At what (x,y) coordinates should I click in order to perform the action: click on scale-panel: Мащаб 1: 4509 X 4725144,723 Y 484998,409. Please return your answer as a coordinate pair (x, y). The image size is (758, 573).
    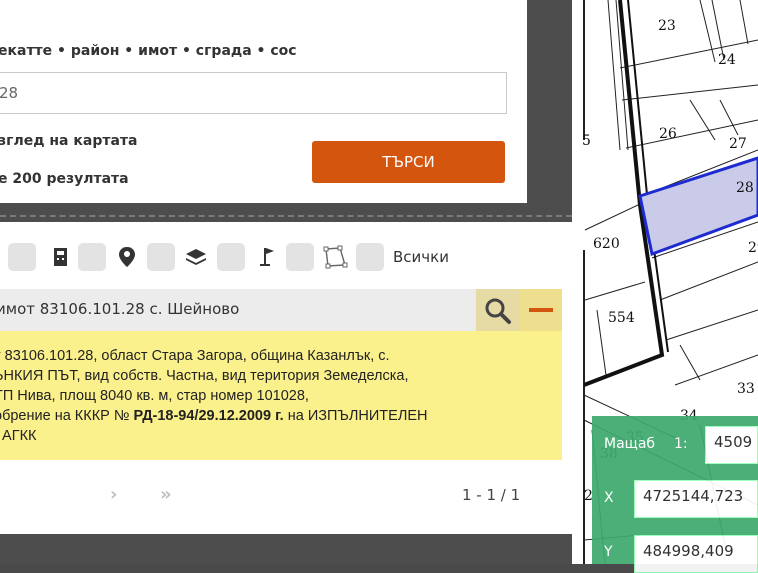
    Looking at the image, I should click on (675, 494).